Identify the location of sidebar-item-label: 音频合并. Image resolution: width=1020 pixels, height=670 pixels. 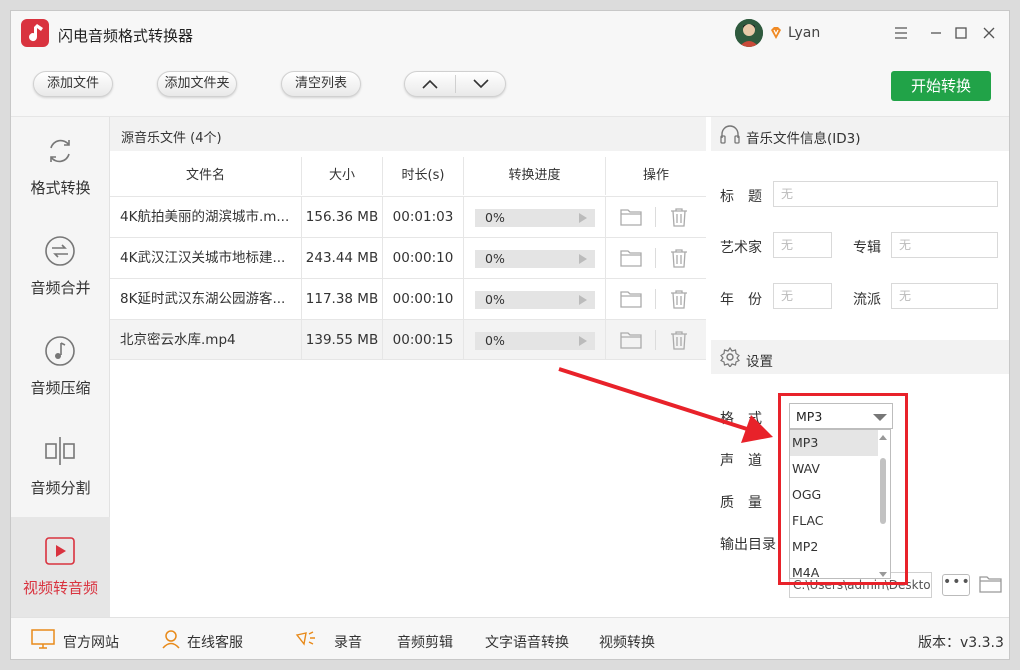
(60, 288).